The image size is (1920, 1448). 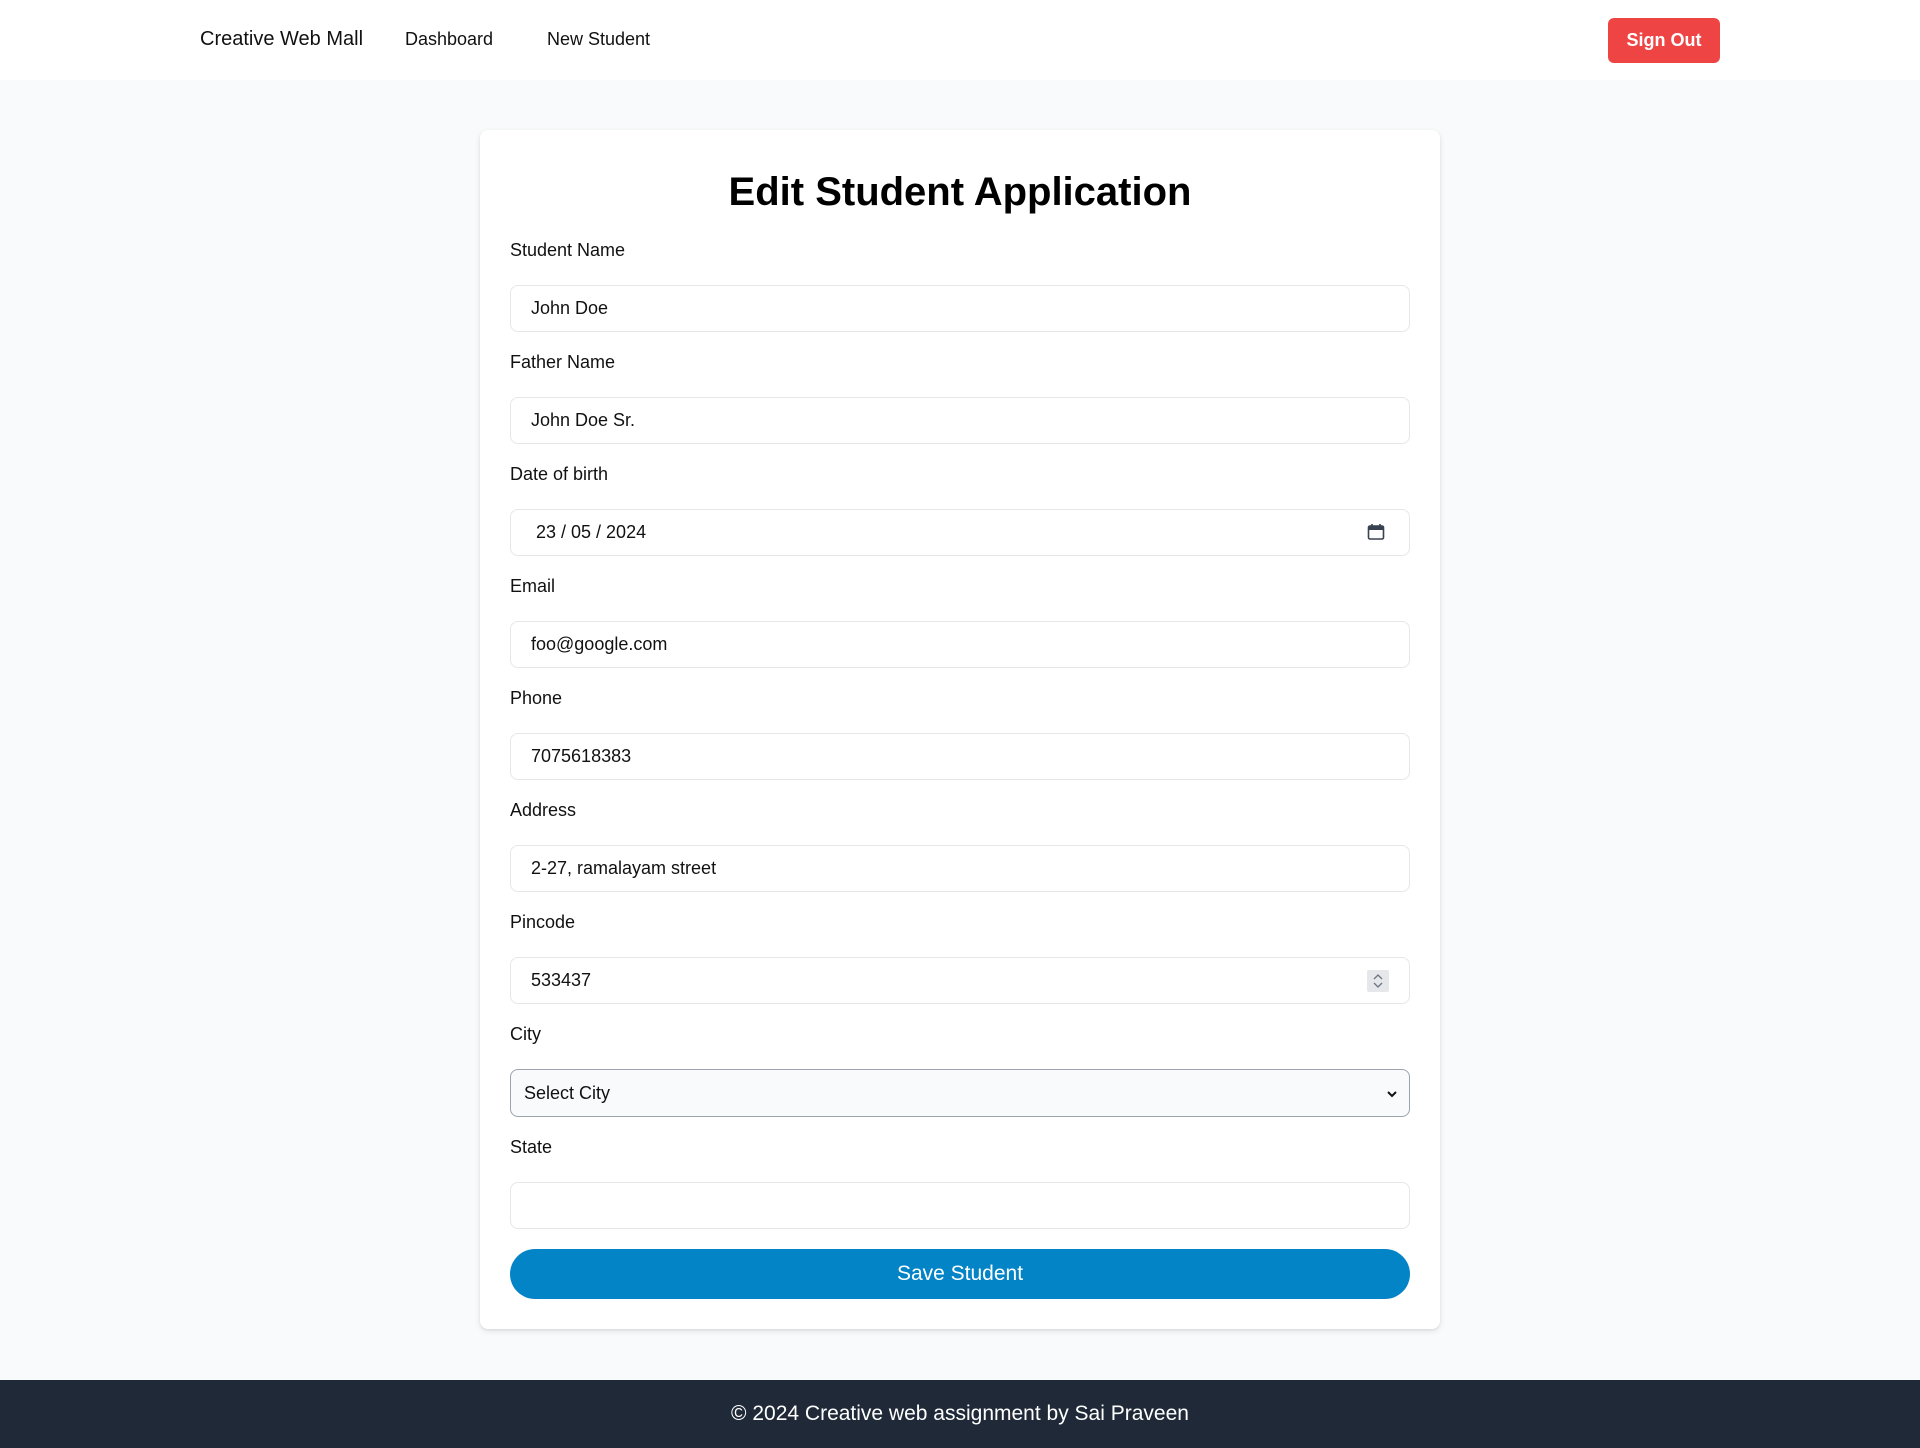 I want to click on date-of-birth-label: Date of birth, so click(x=559, y=474).